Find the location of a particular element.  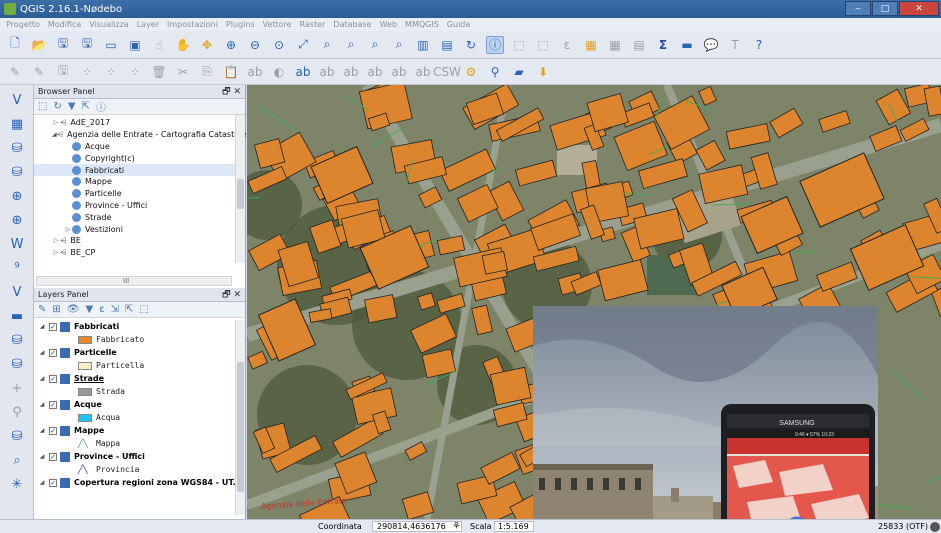

open-project-icon: 📂 is located at coordinates (39, 45).